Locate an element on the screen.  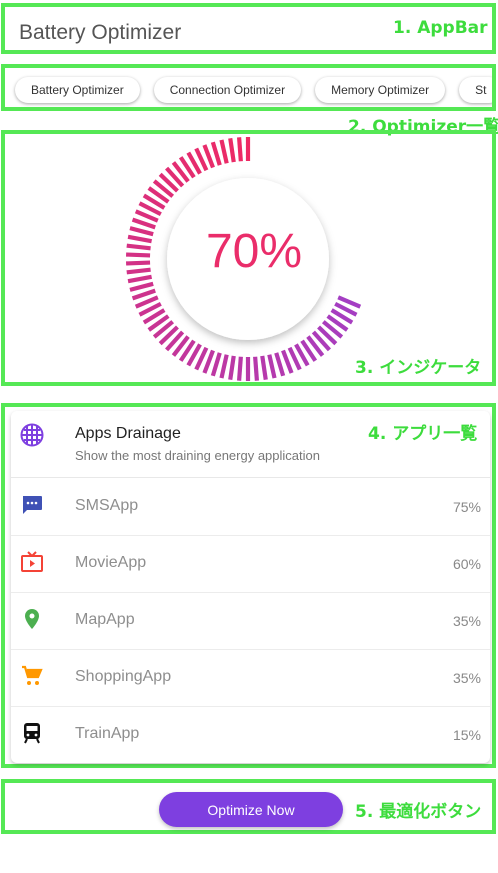
app-name: MovieApp is located at coordinates (111, 562).